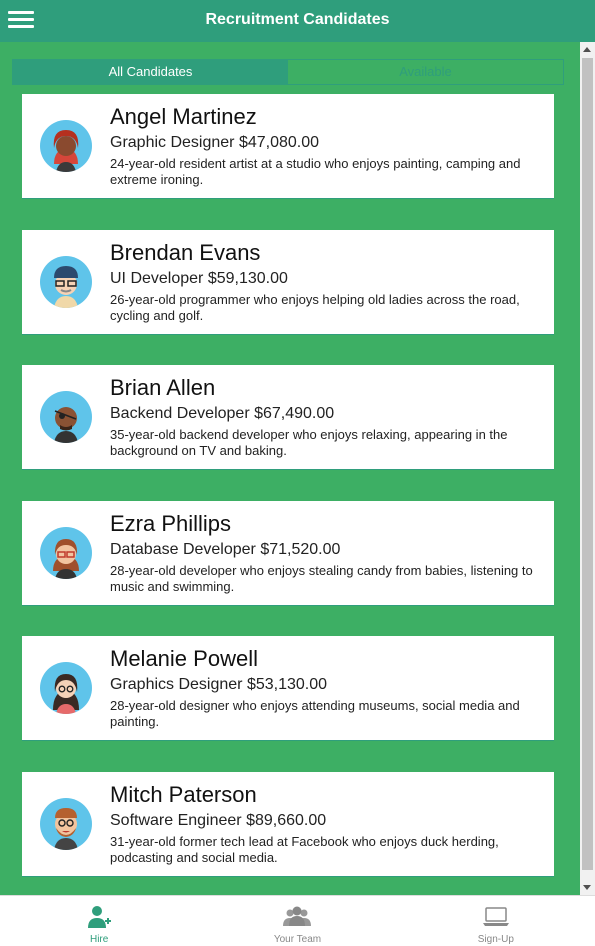 The height and width of the screenshot is (946, 595). What do you see at coordinates (218, 820) in the screenshot?
I see `candidate-role-salary: Software Engineer $89,660.00` at bounding box center [218, 820].